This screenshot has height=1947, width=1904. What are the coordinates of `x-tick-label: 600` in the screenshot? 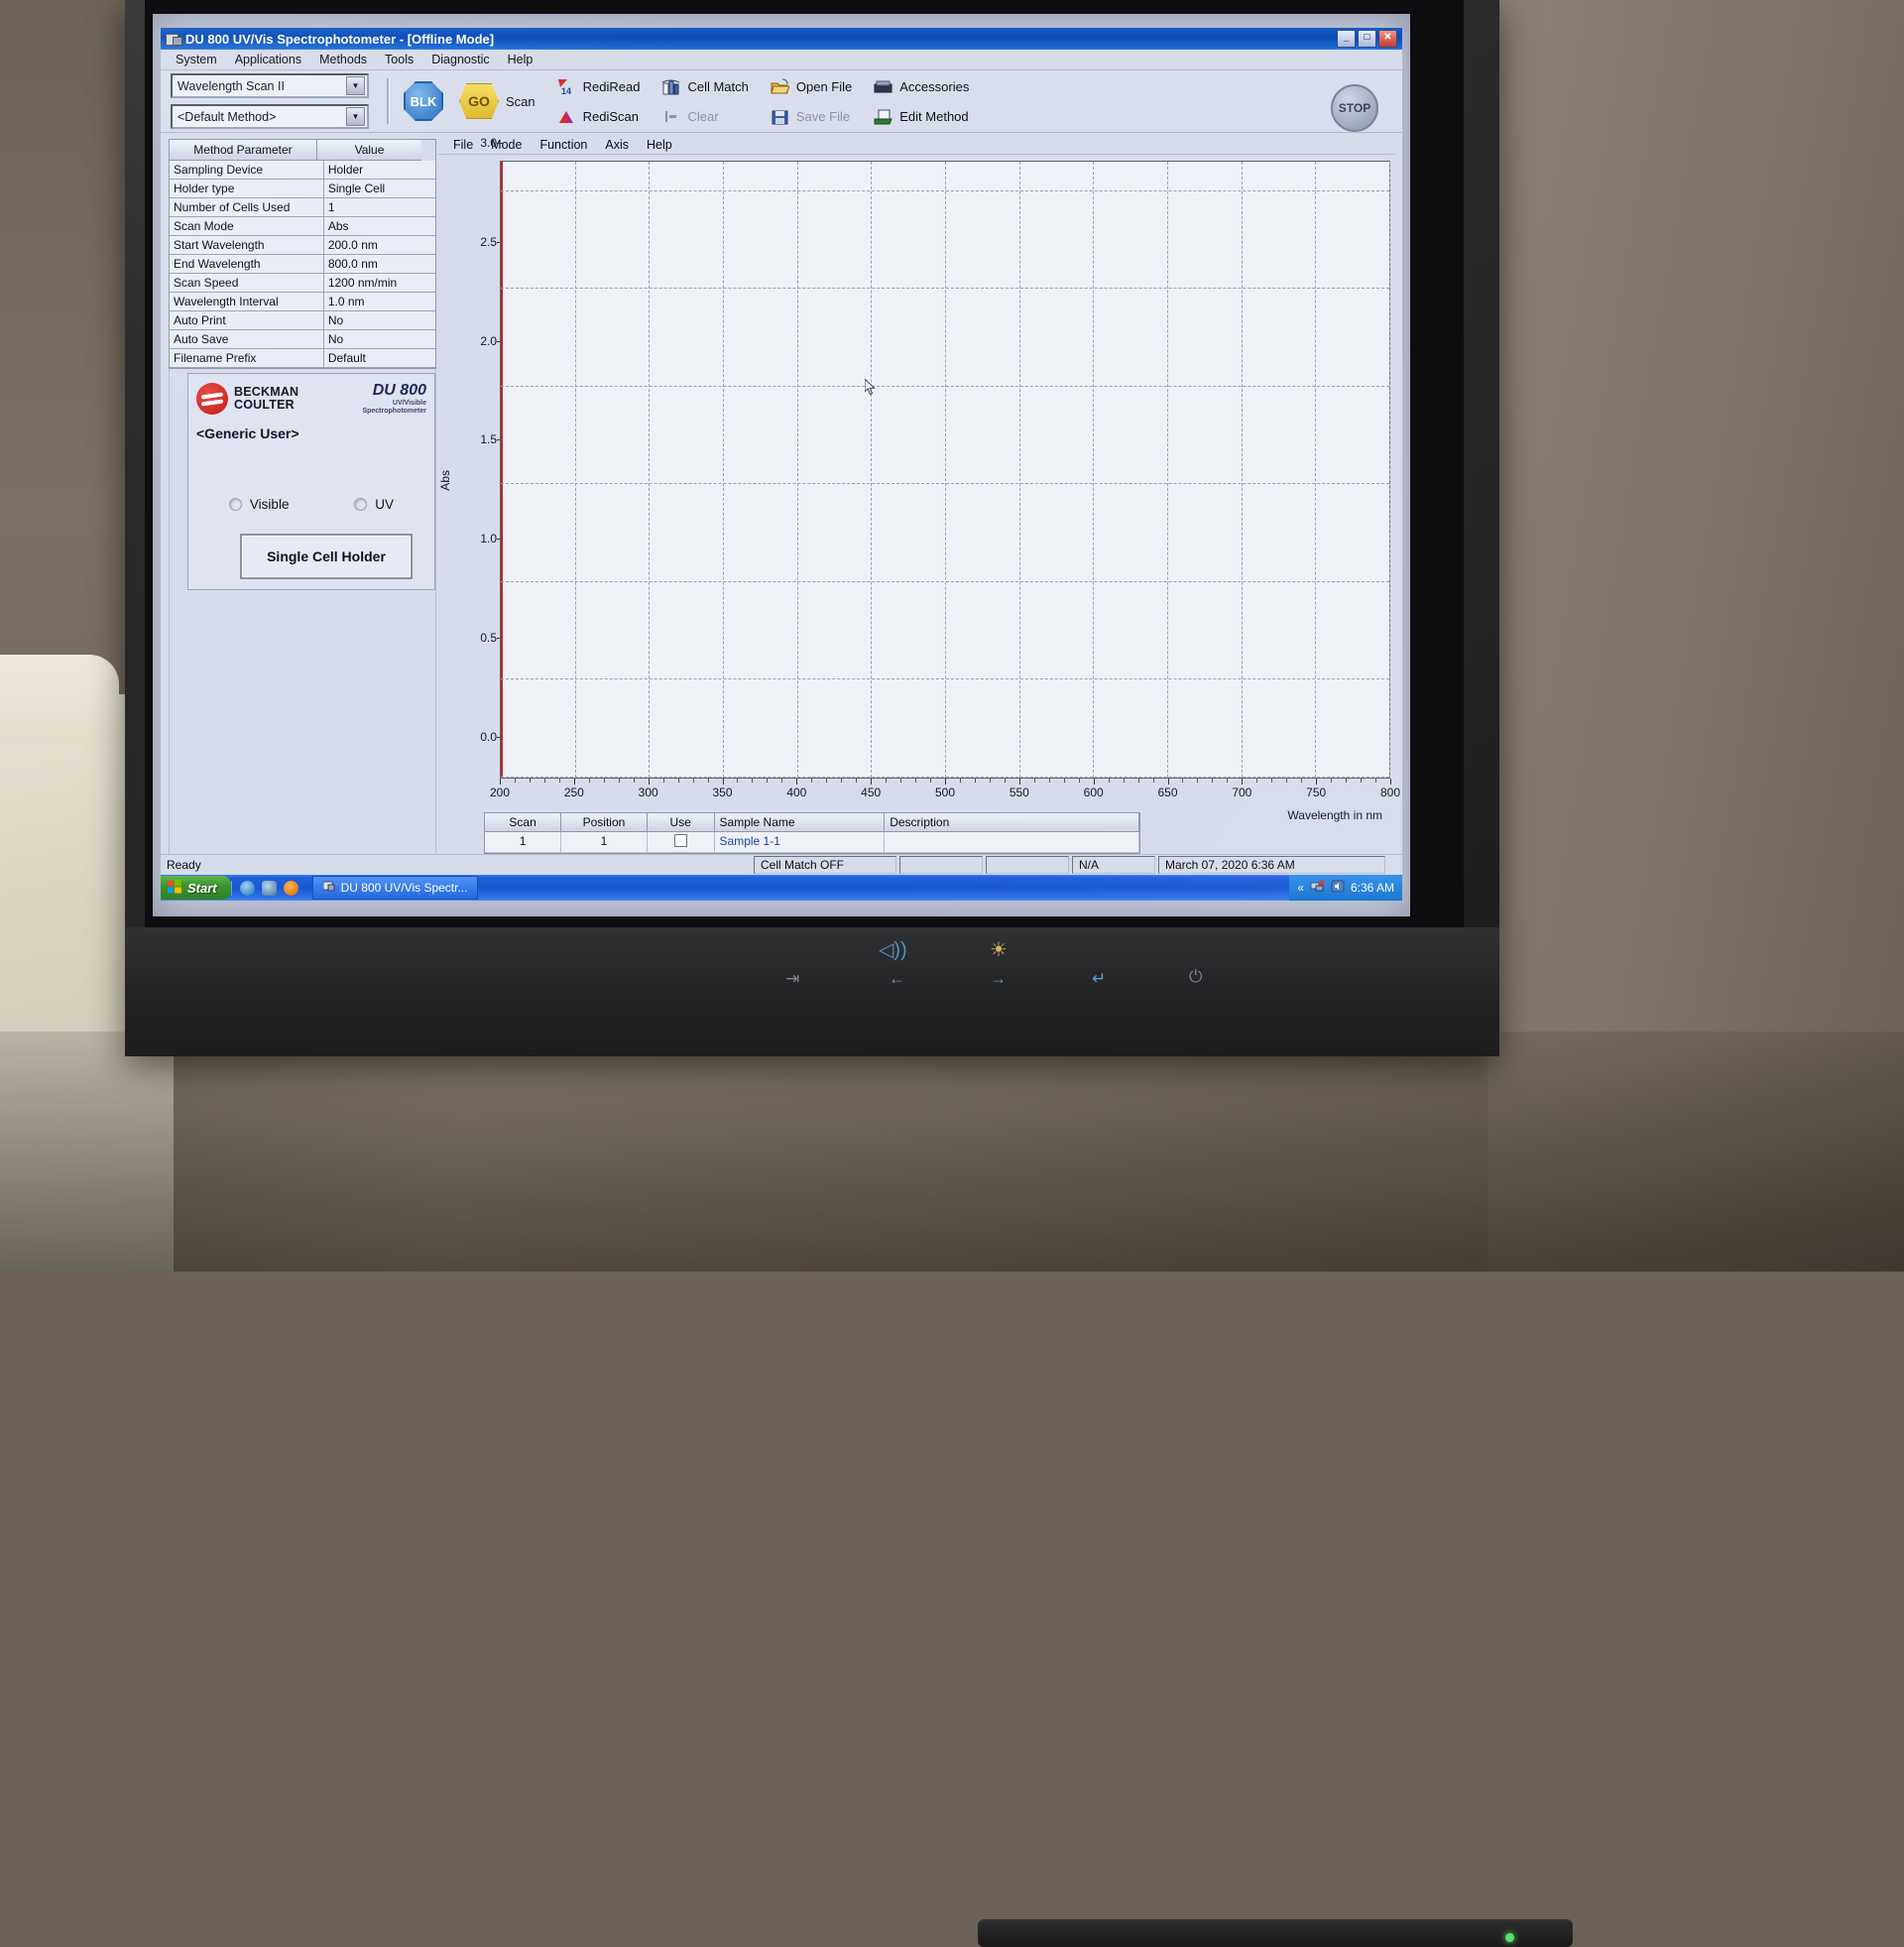 It's located at (1094, 792).